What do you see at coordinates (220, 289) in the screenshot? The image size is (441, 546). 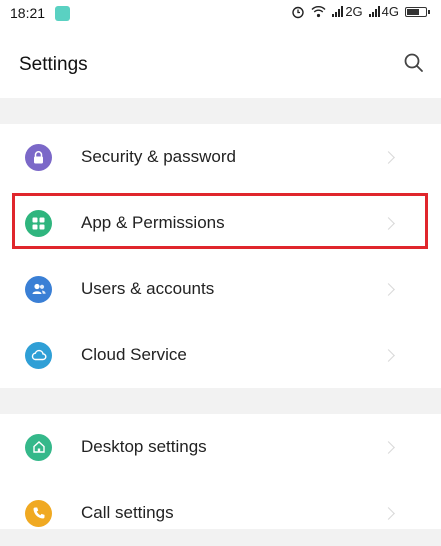 I see `settings-item-users-accounts: Users & accounts` at bounding box center [220, 289].